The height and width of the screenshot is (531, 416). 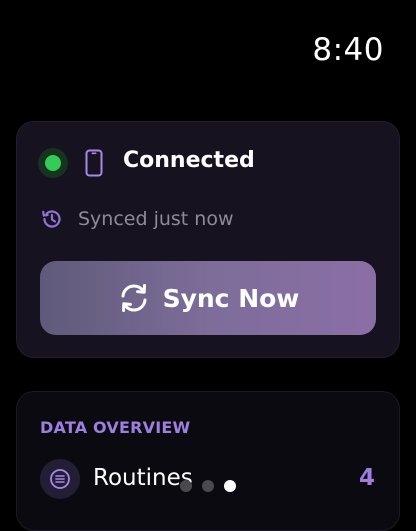 I want to click on connection-status-label: Connected, so click(x=189, y=160).